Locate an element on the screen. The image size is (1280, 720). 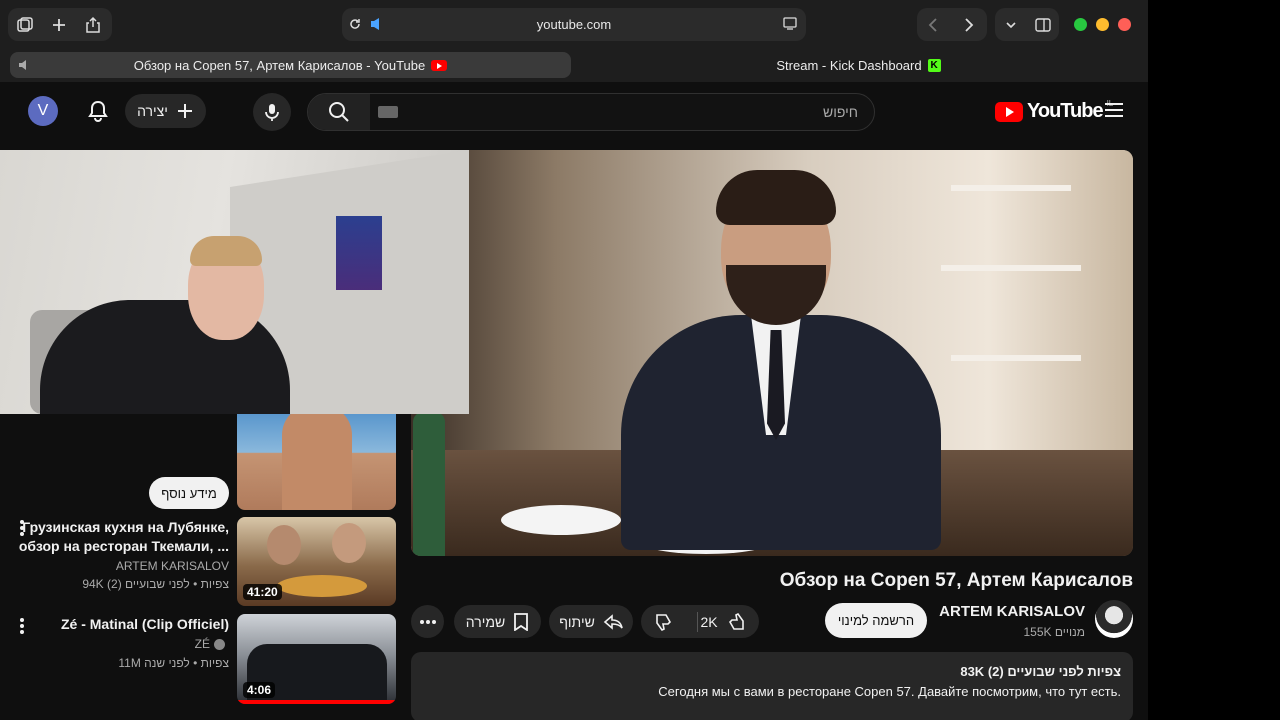
nav-group is located at coordinates (952, 24).